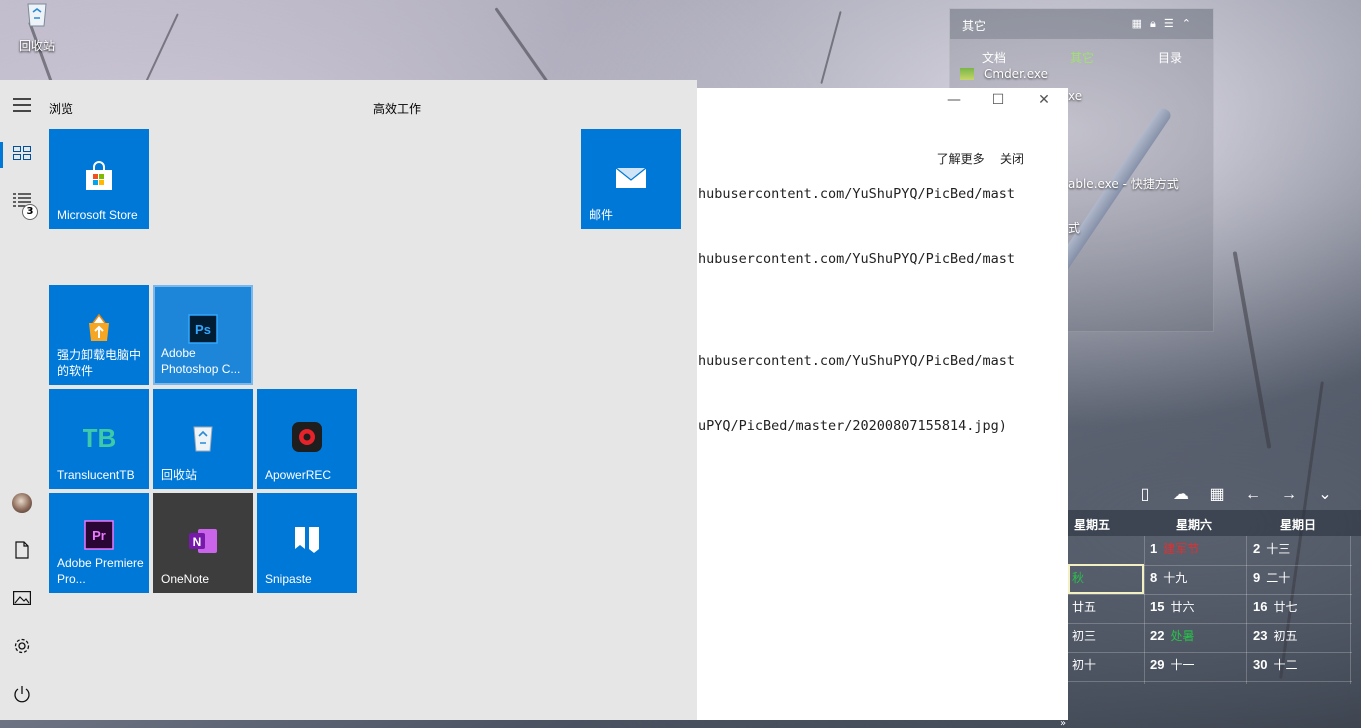 The width and height of the screenshot is (1361, 728). Describe the element at coordinates (1172, 664) in the screenshot. I see `calendar-day: 29 十一` at that location.